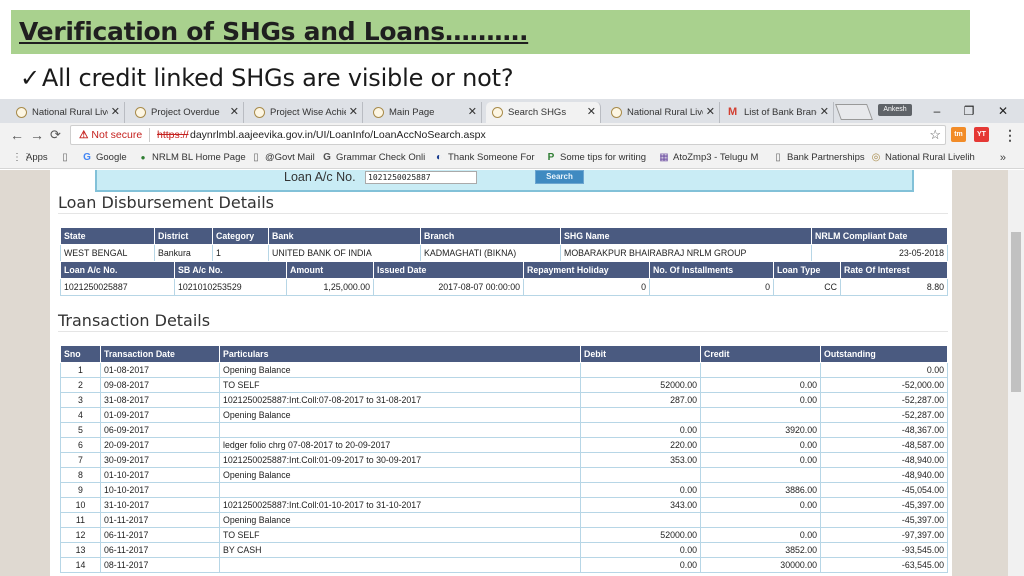  Describe the element at coordinates (186, 112) in the screenshot. I see `tab-project-overdue: Project Overdue ✕` at that location.